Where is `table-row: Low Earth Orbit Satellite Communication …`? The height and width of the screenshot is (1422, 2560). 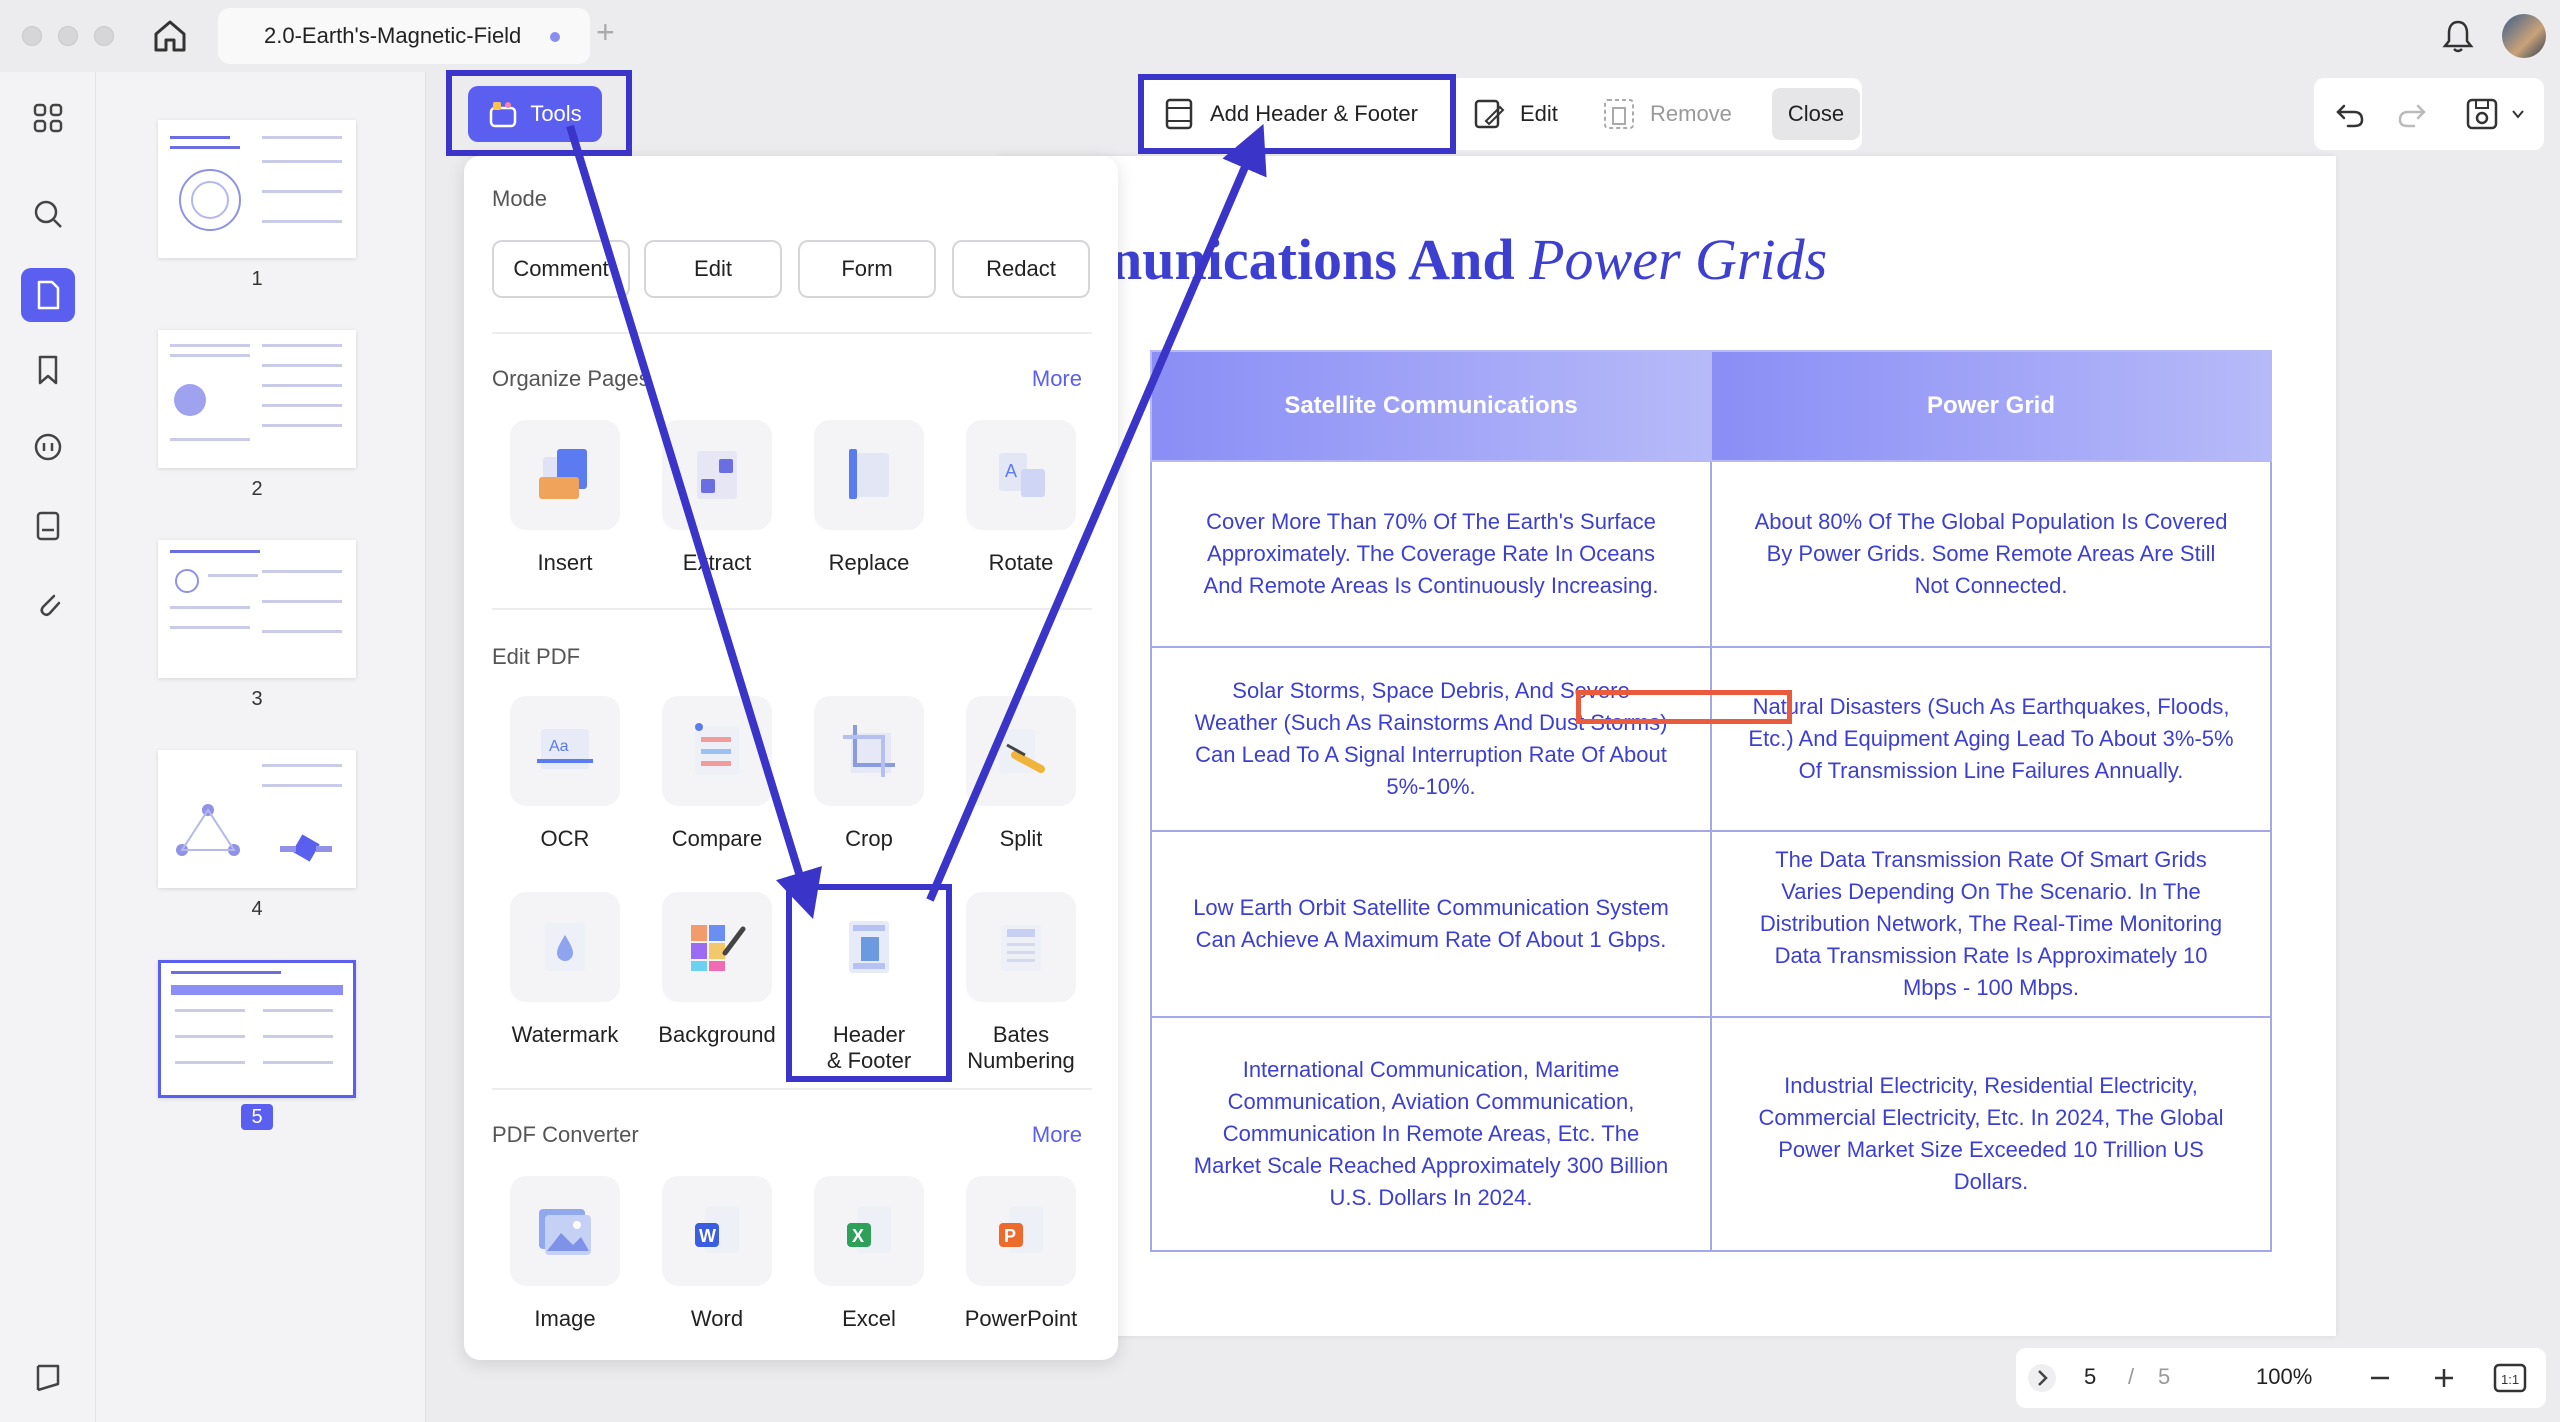 table-row: Low Earth Orbit Satellite Communication … is located at coordinates (1710, 924).